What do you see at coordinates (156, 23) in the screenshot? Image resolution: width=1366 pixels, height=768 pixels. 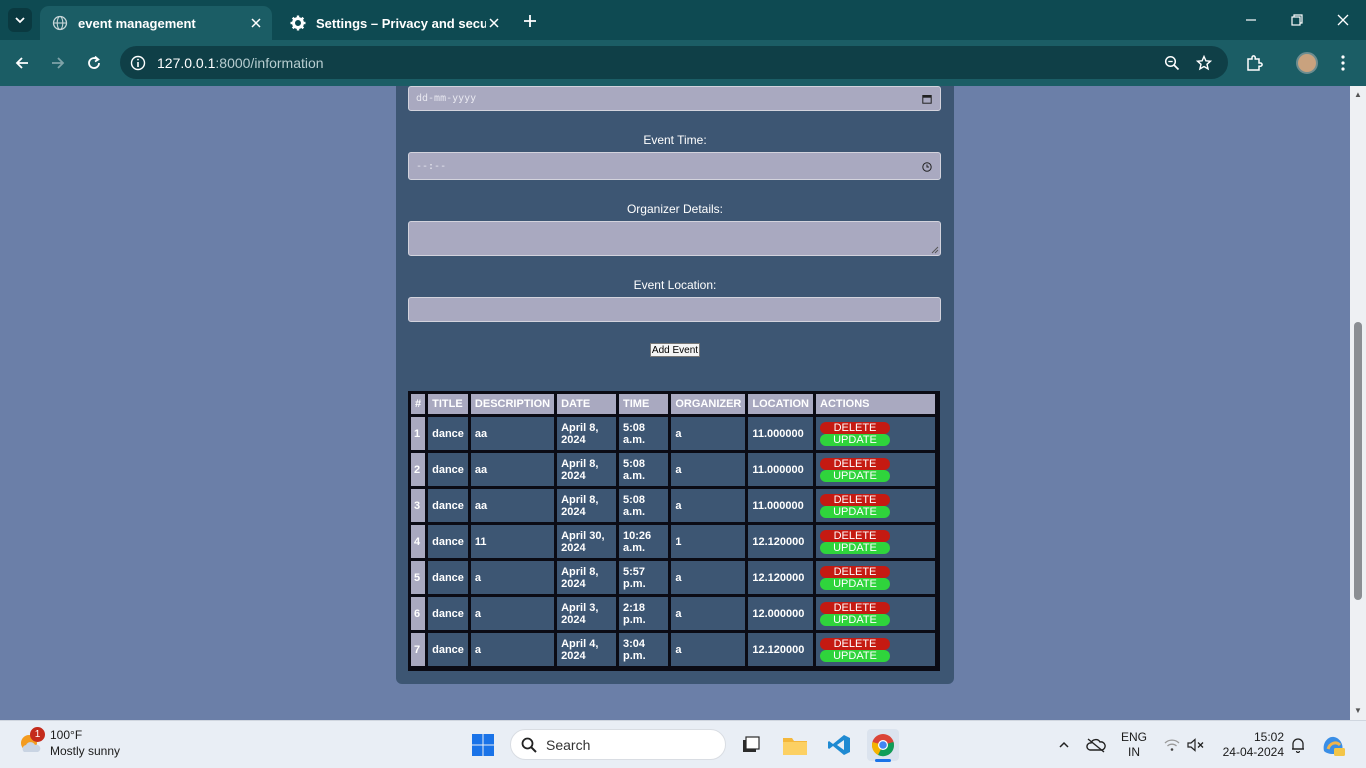 I see `tab-event-management: event management` at bounding box center [156, 23].